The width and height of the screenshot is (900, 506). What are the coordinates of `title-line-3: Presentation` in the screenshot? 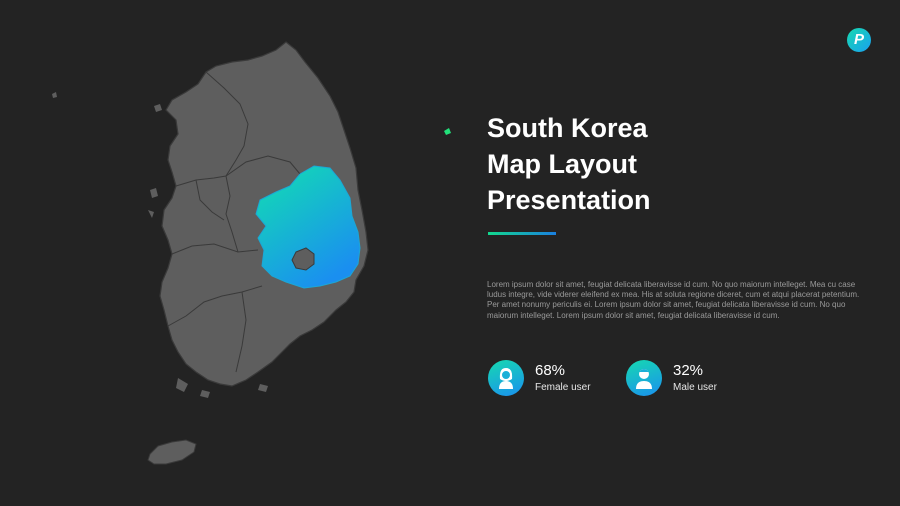 It's located at (569, 200).